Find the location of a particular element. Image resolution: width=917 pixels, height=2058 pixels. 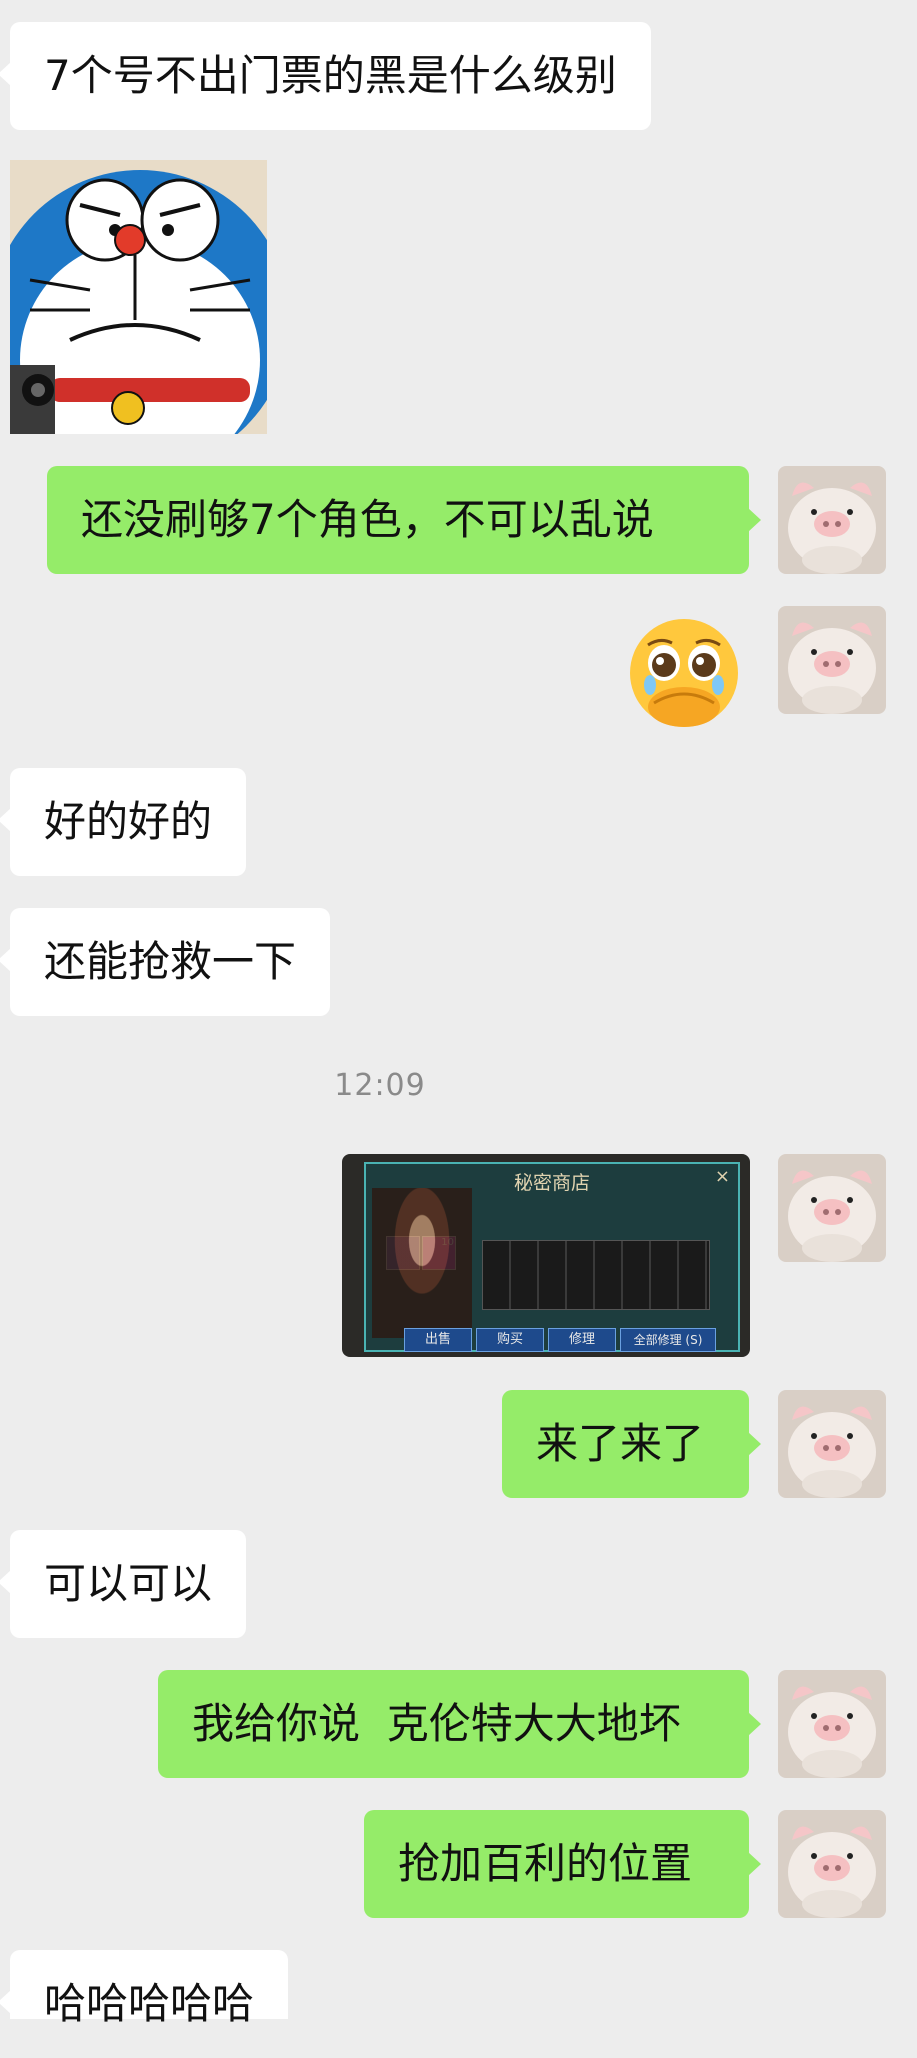

item-grid is located at coordinates (596, 1275).